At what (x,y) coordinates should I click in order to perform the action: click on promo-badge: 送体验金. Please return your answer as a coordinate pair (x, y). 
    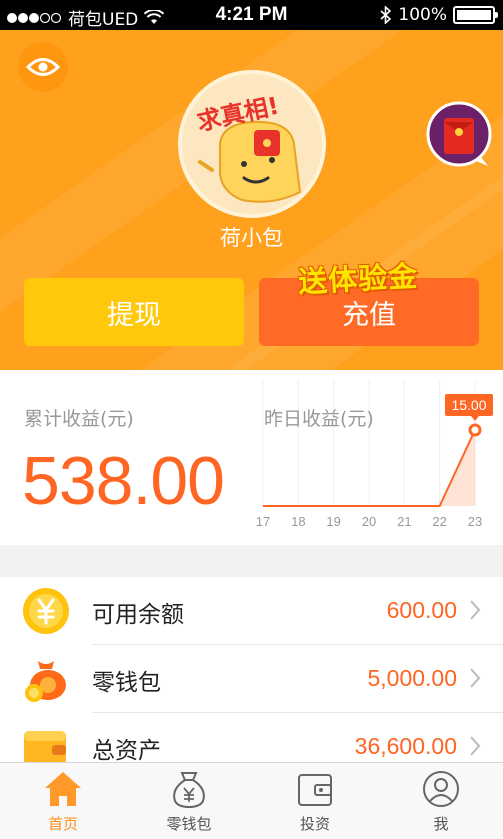
    Looking at the image, I should click on (358, 279).